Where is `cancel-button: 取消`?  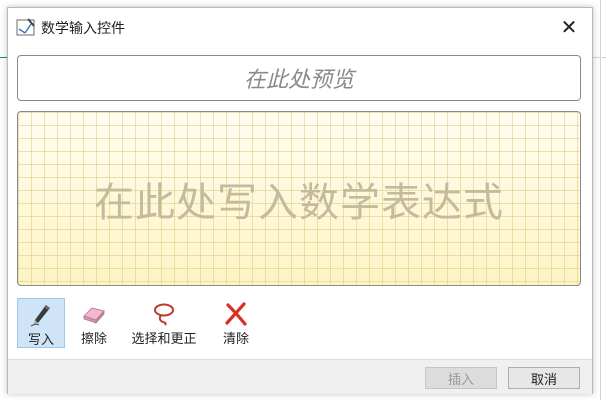
cancel-button: 取消 is located at coordinates (544, 378).